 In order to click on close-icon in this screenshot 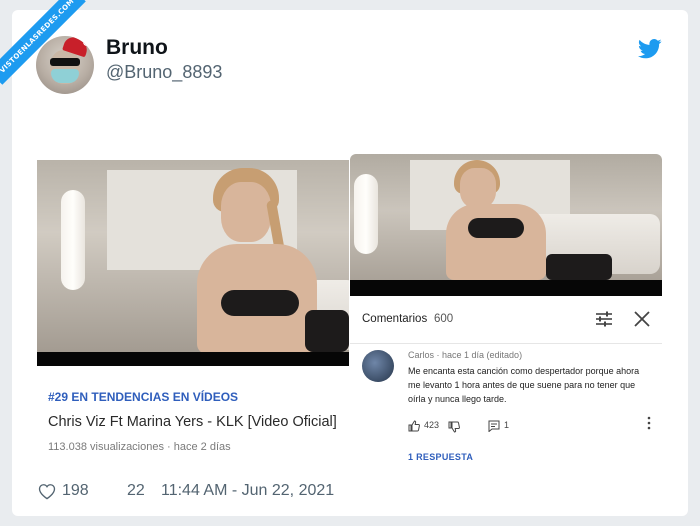, I will do `click(642, 319)`.